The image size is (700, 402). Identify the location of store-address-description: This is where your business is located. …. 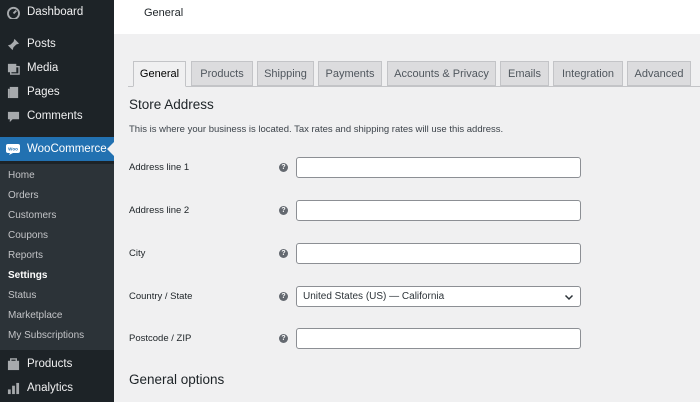
(316, 129).